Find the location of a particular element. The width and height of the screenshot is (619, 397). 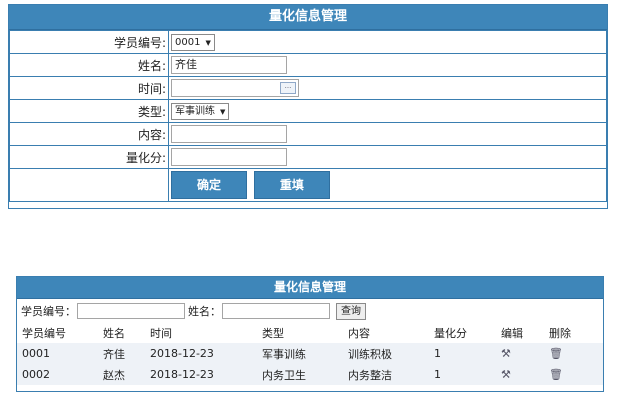

col-content: 内容 is located at coordinates (359, 333).